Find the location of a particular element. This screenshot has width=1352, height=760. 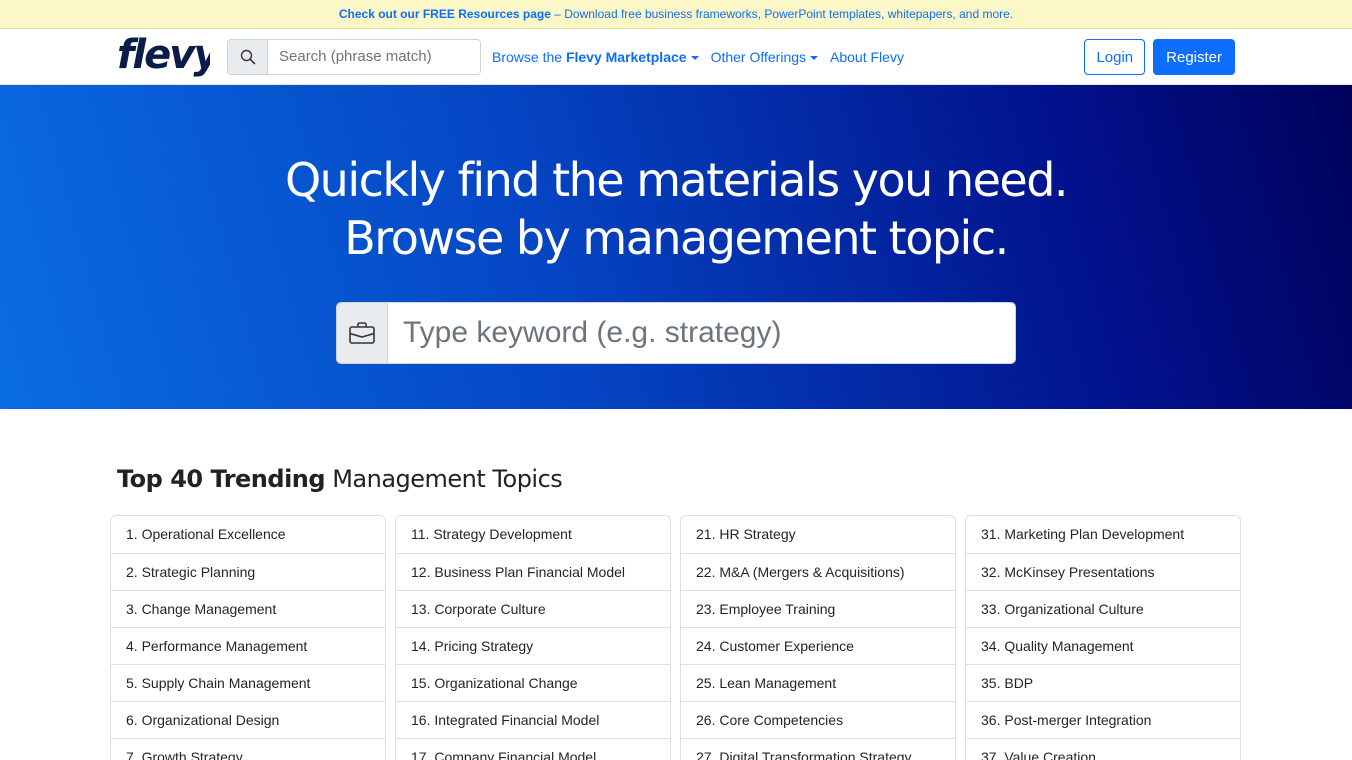

topic-item: 12. Business Plan Financial Model is located at coordinates (533, 571).